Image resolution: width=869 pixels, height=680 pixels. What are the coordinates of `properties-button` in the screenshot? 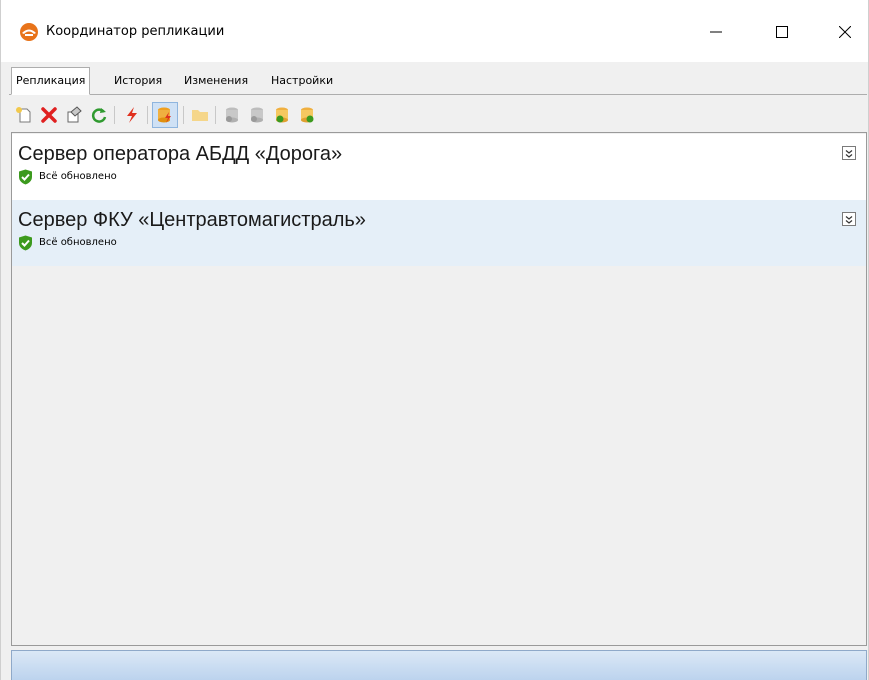 It's located at (74, 115).